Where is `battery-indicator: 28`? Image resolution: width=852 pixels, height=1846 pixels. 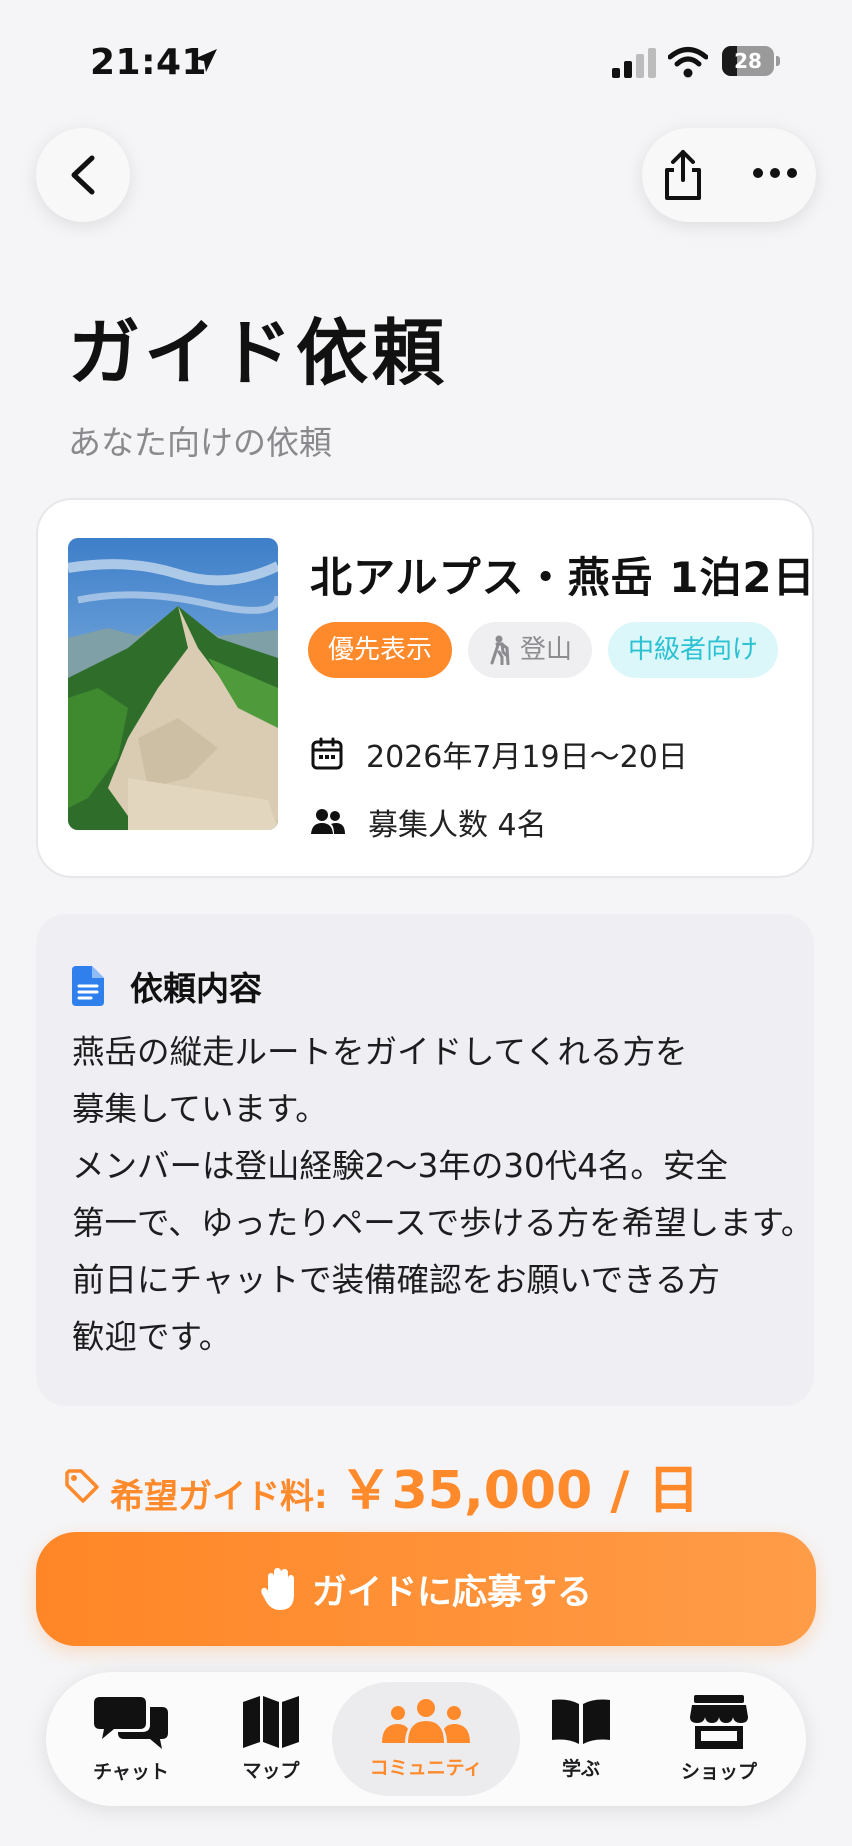
battery-indicator: 28 is located at coordinates (751, 61).